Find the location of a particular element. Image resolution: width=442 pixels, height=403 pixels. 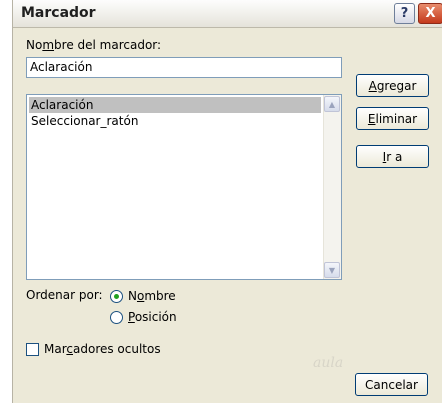

add-button: Agregar is located at coordinates (392, 85).